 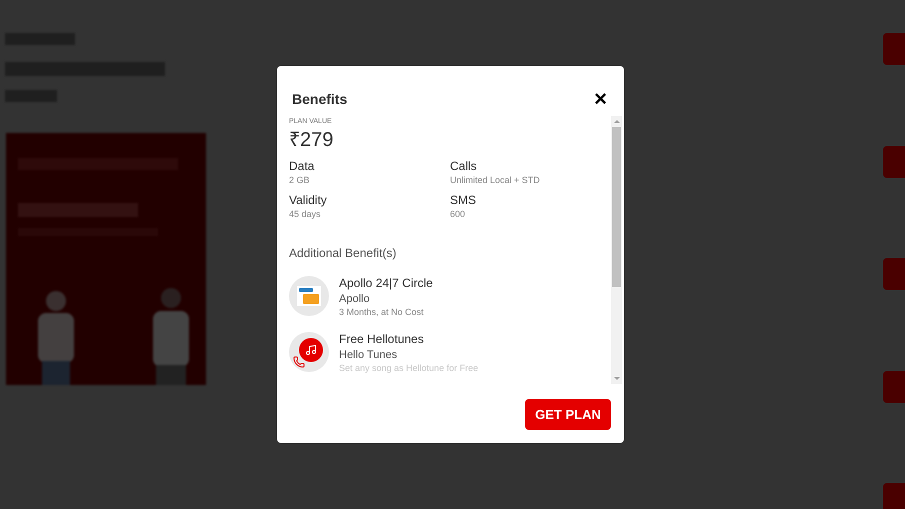 What do you see at coordinates (464, 200) in the screenshot?
I see `spec-label: SMS` at bounding box center [464, 200].